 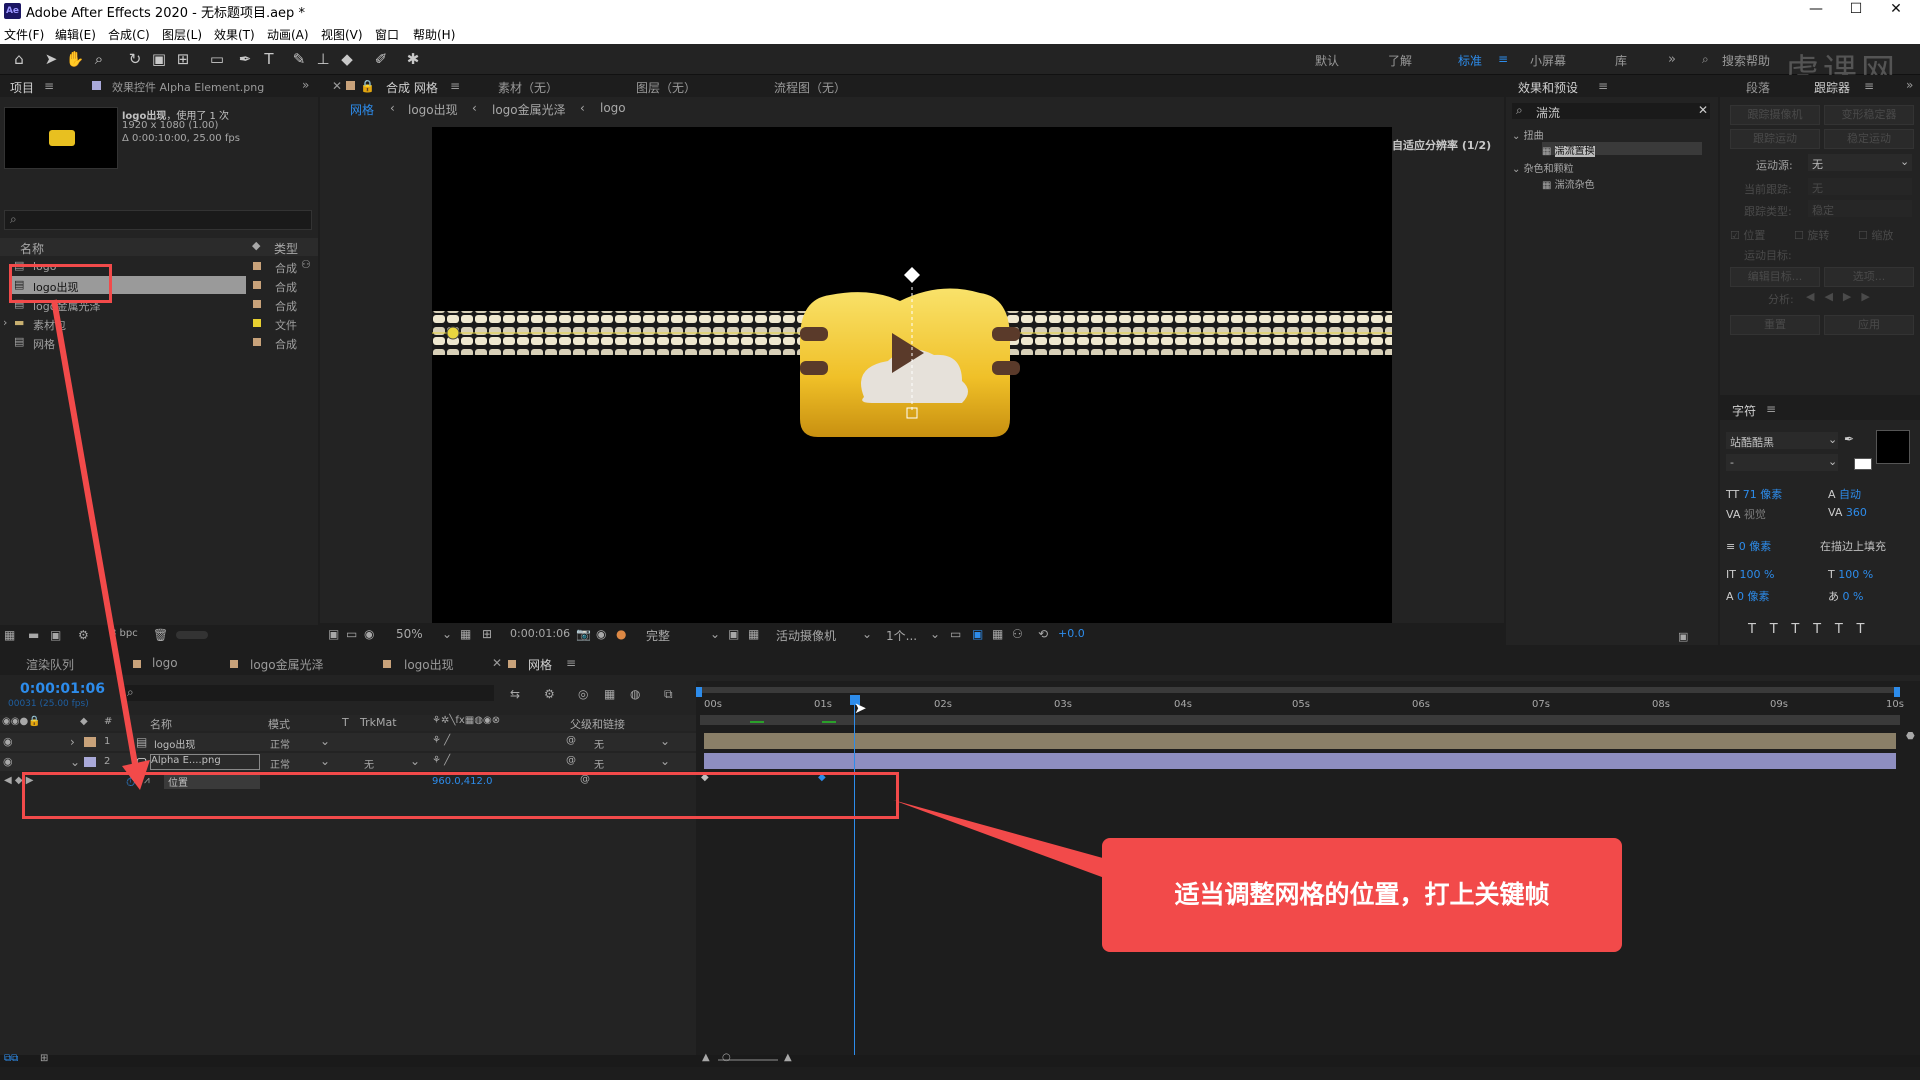 I want to click on annotation-arrowhead, so click(x=136, y=775).